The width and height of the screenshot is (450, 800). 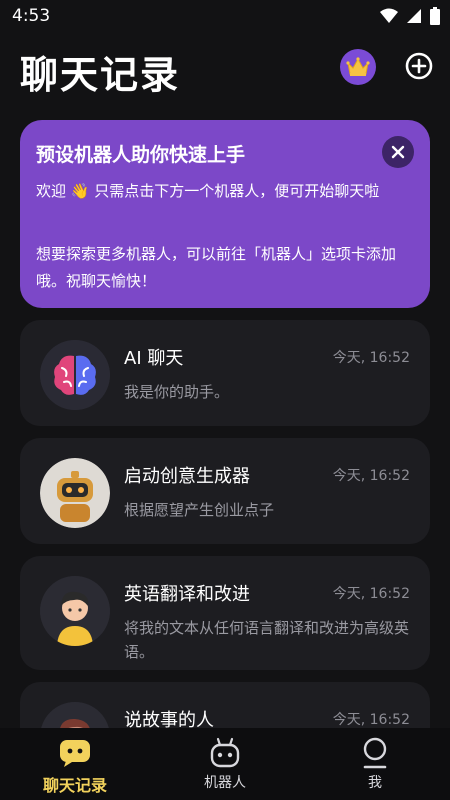 What do you see at coordinates (187, 594) in the screenshot?
I see `chat-title: 英语翻译和改进` at bounding box center [187, 594].